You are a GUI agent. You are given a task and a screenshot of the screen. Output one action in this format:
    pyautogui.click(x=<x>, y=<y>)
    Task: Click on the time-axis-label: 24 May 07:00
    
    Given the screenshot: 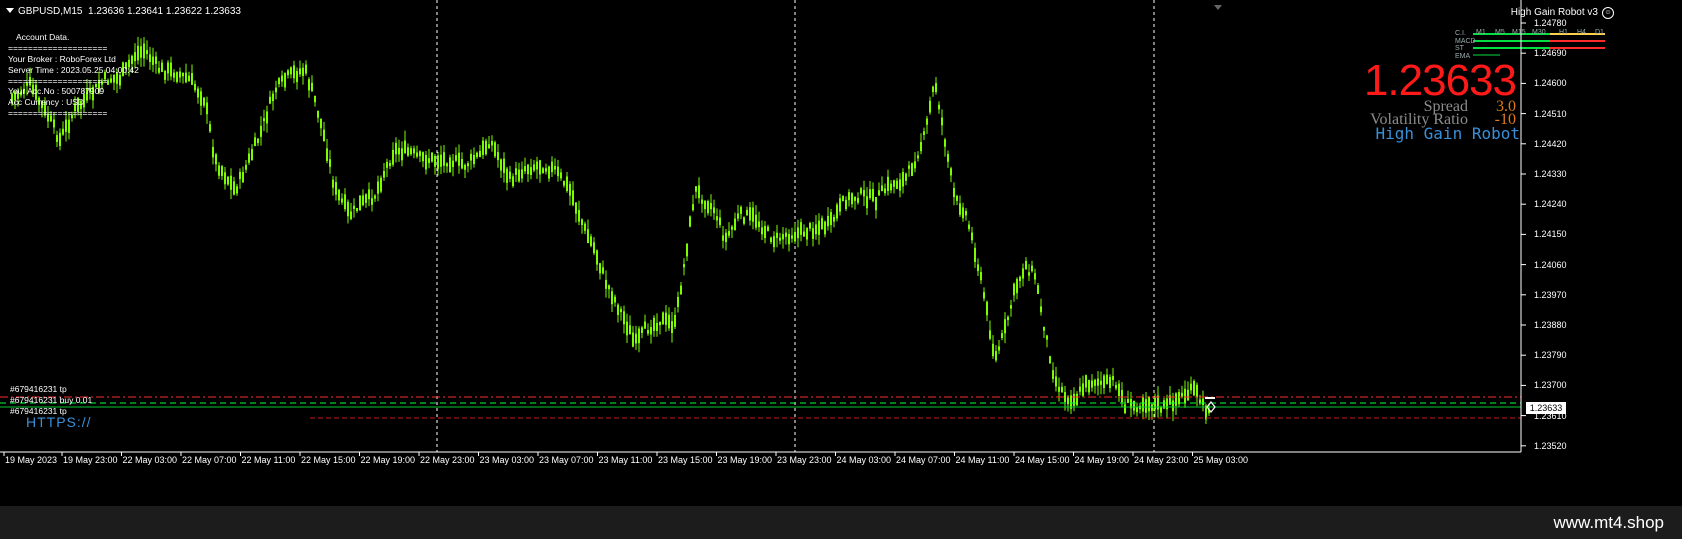 What is the action you would take?
    pyautogui.click(x=923, y=460)
    